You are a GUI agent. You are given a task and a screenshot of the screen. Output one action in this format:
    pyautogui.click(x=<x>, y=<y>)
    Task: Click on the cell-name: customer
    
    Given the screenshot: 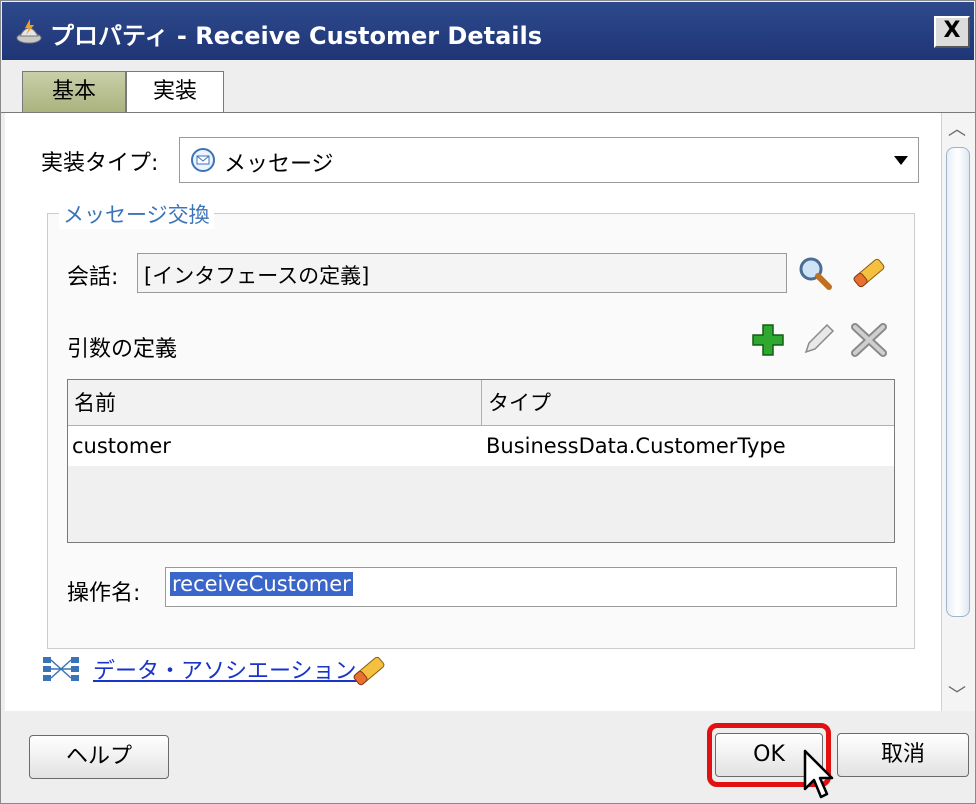 What is the action you would take?
    pyautogui.click(x=275, y=446)
    